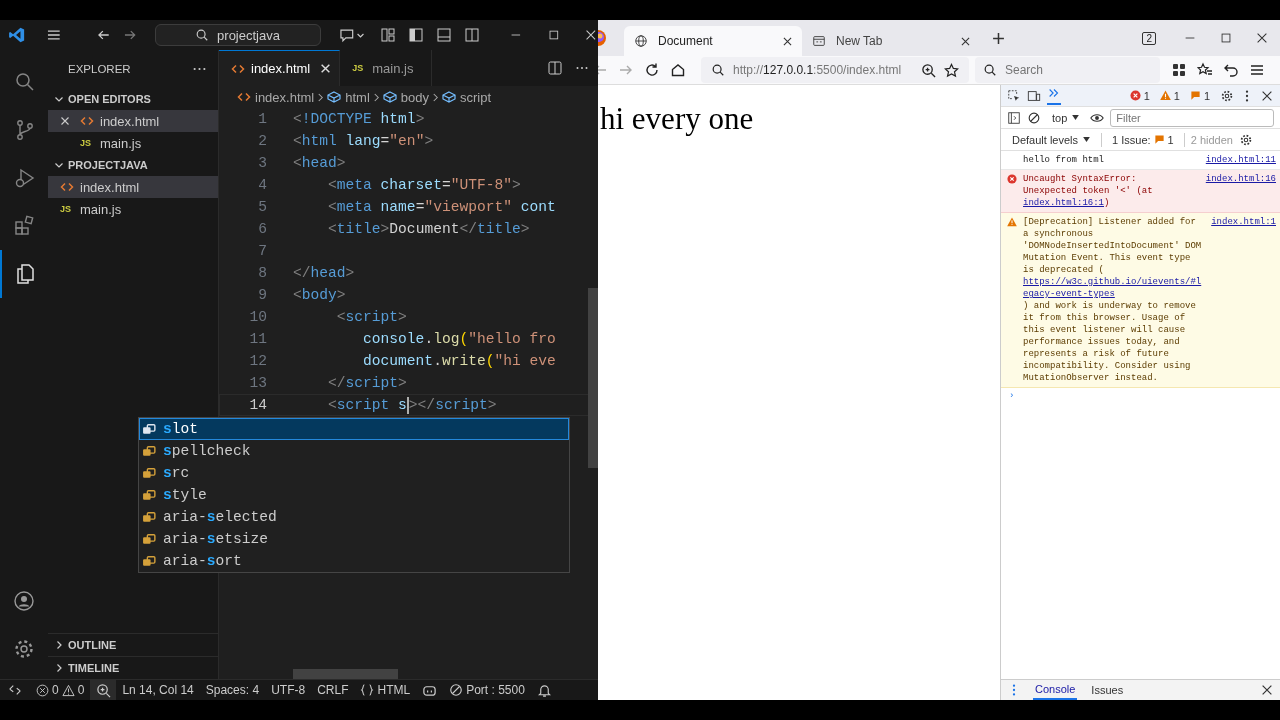  What do you see at coordinates (652, 70) in the screenshot?
I see `reload-icon` at bounding box center [652, 70].